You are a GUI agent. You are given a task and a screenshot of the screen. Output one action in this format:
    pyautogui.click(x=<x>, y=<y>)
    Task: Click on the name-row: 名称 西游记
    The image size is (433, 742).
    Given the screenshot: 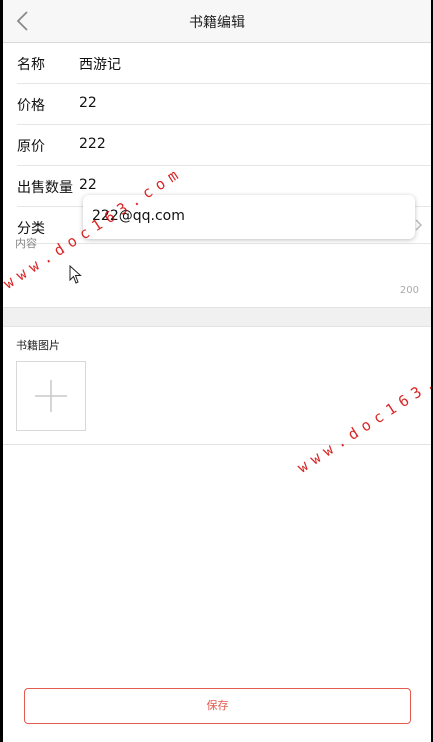 What is the action you would take?
    pyautogui.click(x=224, y=63)
    